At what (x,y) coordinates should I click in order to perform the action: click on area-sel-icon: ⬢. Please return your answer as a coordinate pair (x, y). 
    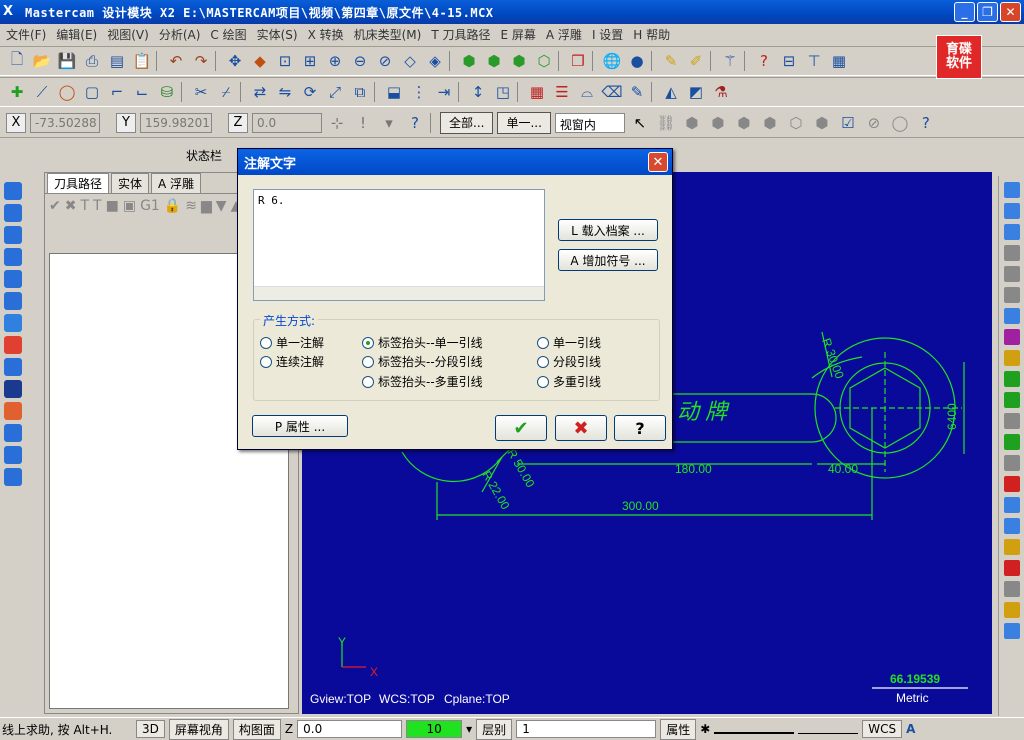
    Looking at the image, I should click on (770, 123).